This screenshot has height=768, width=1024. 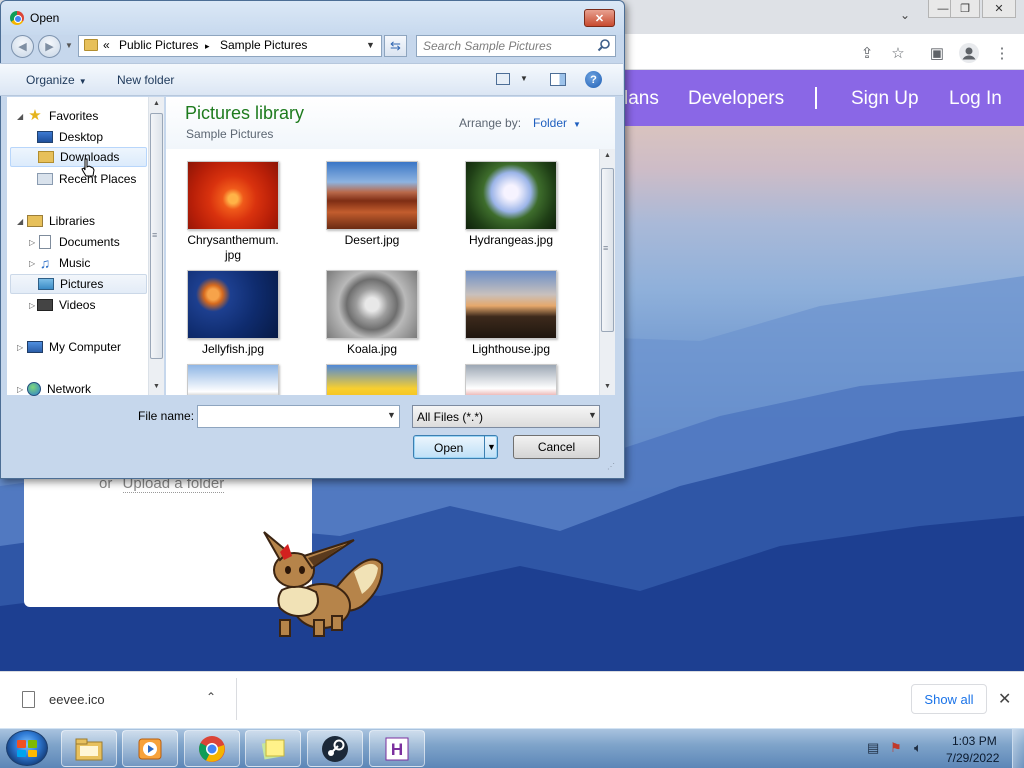 What do you see at coordinates (397, 748) in the screenshot?
I see `hx-icon: H` at bounding box center [397, 748].